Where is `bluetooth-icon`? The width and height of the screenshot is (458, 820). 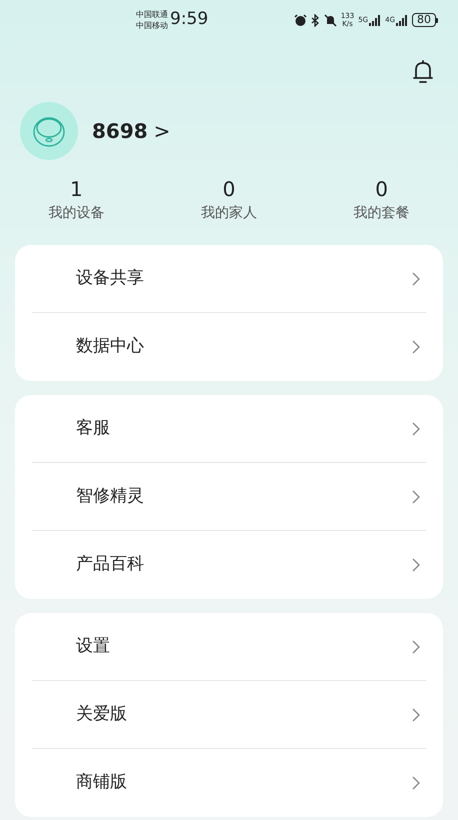 bluetooth-icon is located at coordinates (315, 20).